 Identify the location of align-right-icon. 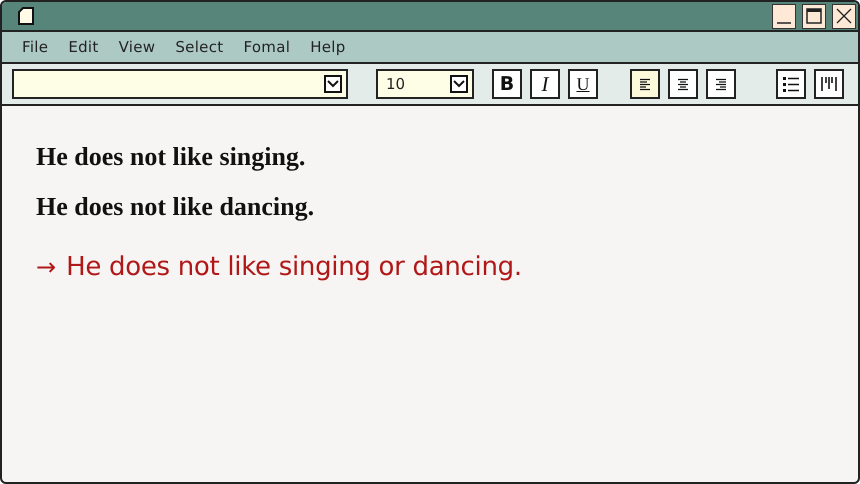
(721, 84).